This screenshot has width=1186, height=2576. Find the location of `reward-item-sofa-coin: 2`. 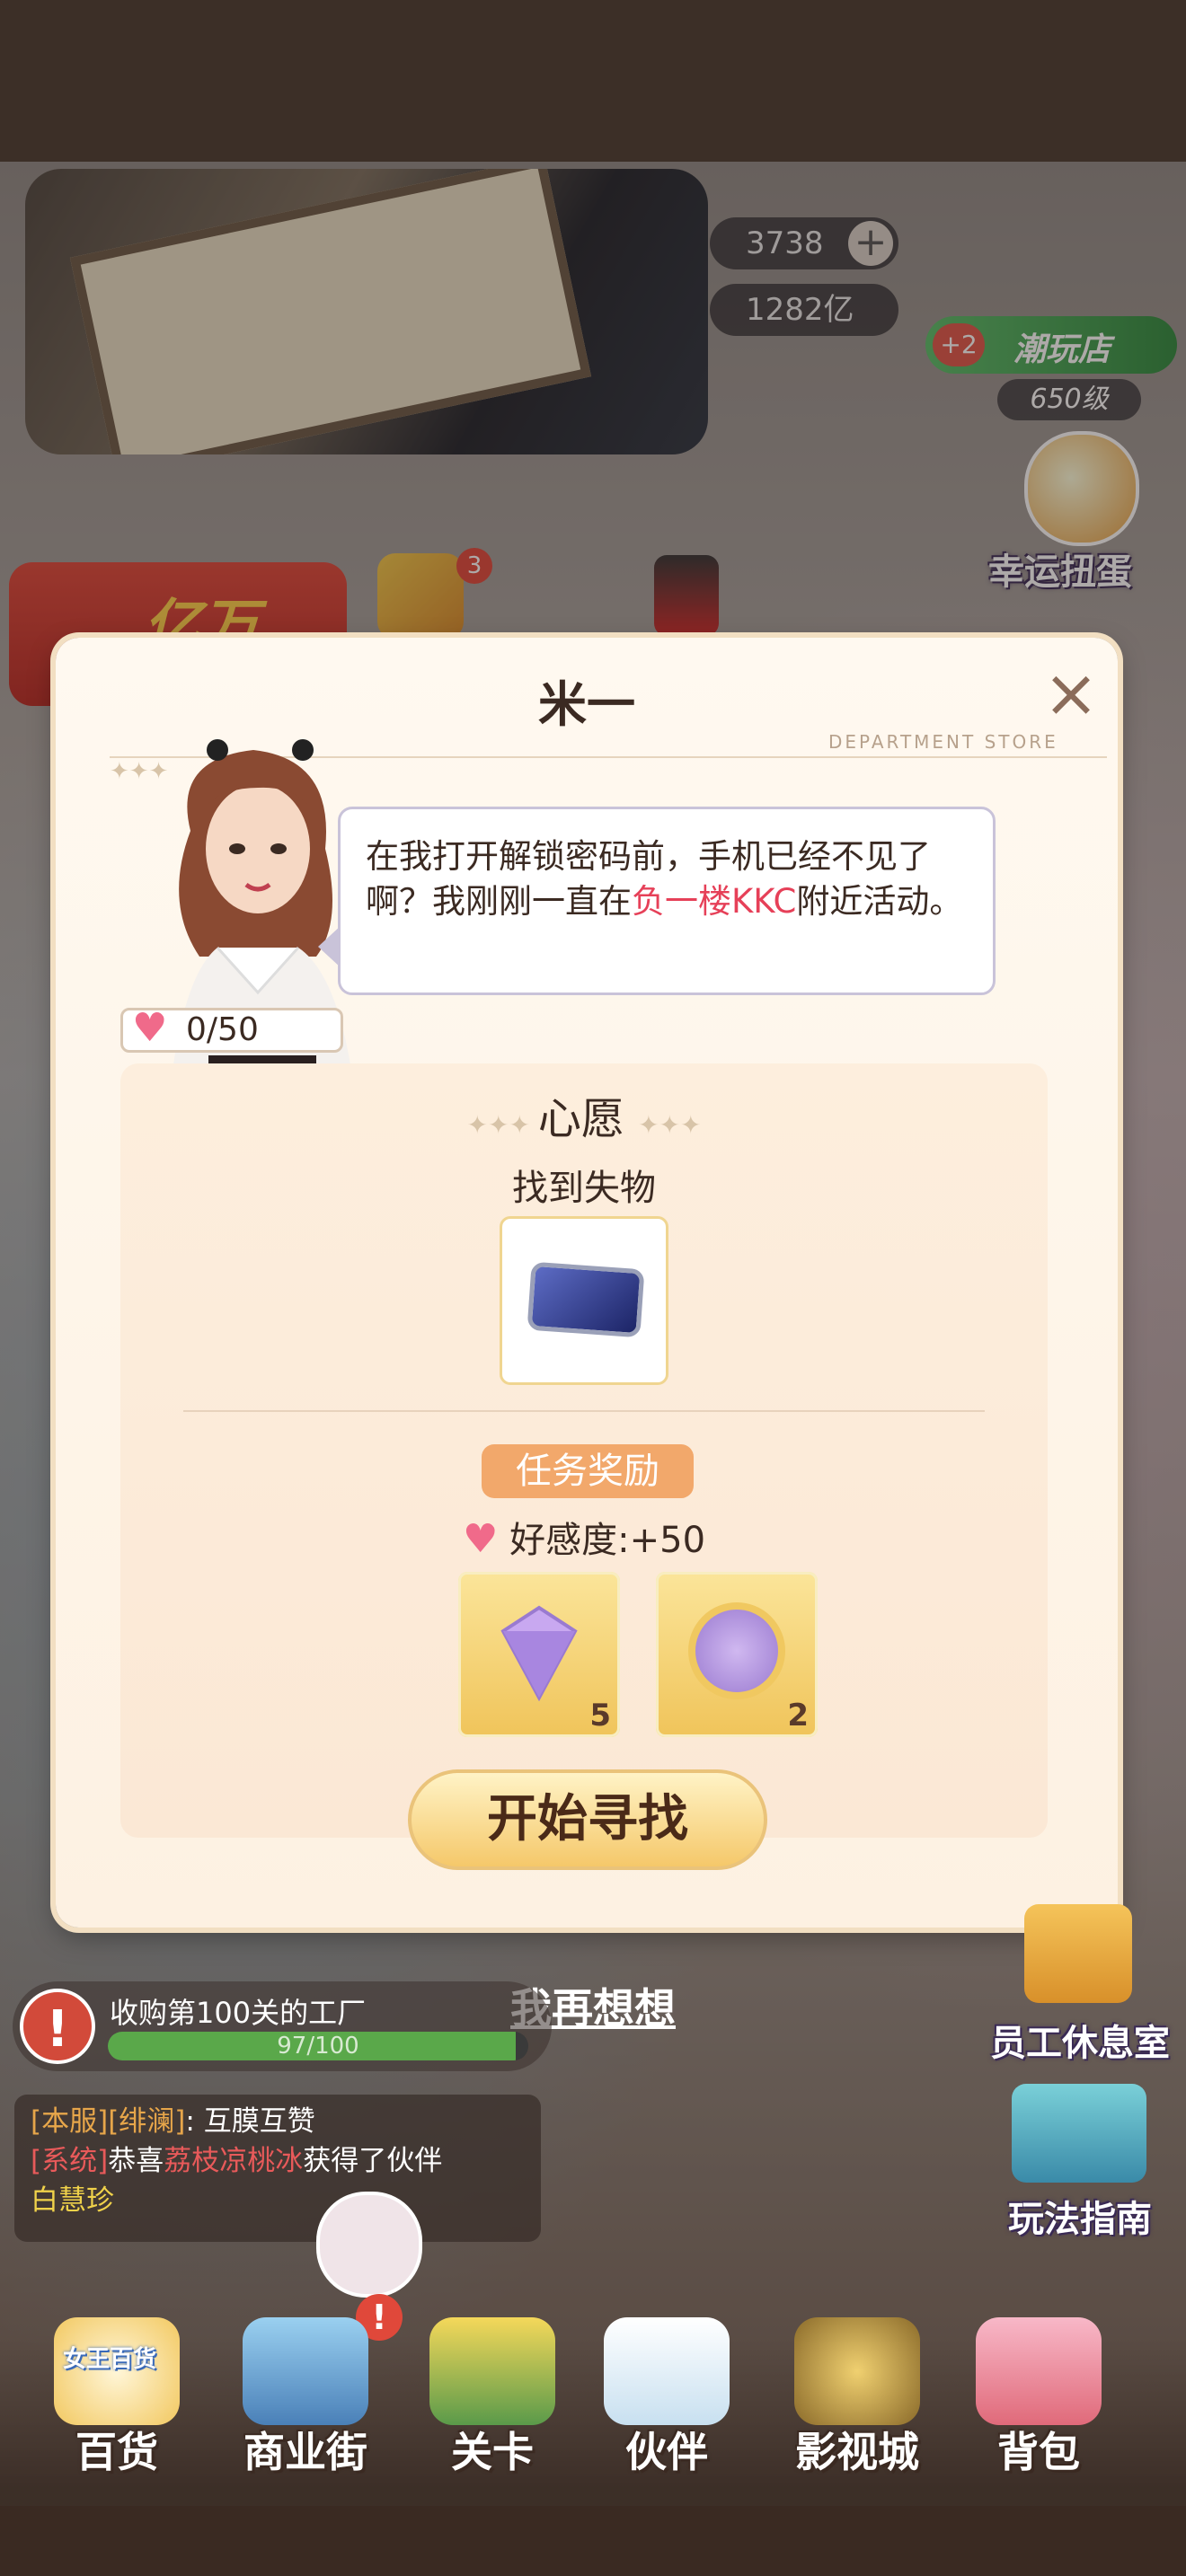

reward-item-sofa-coin: 2 is located at coordinates (737, 1654).